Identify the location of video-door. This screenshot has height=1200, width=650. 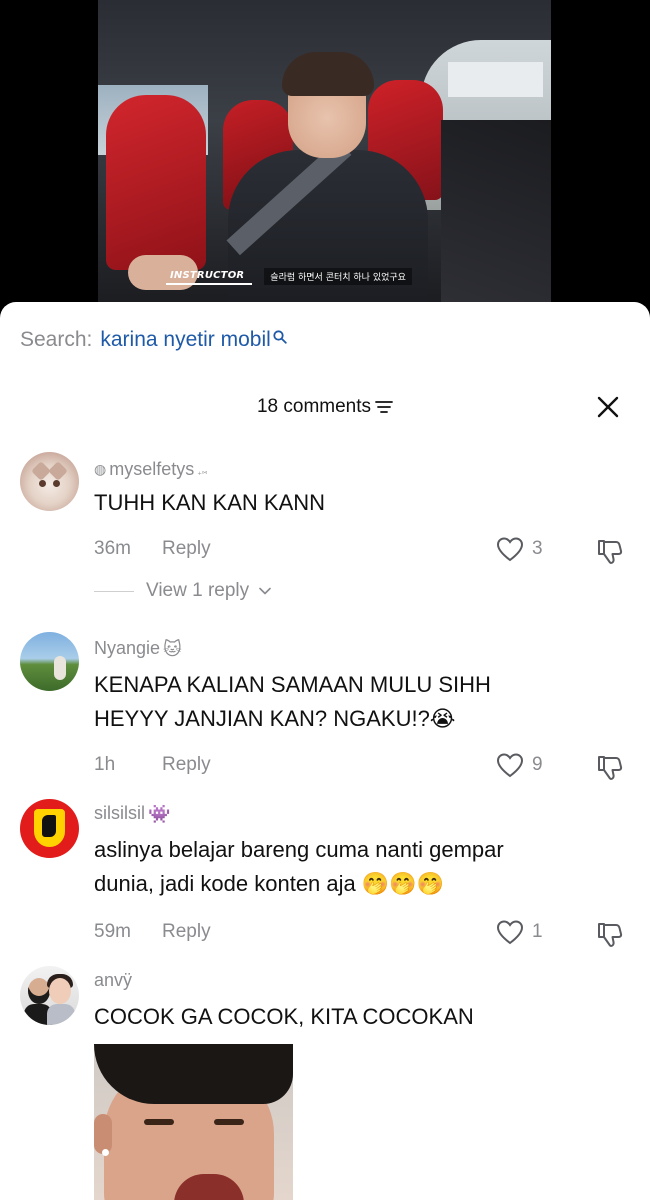
(496, 211).